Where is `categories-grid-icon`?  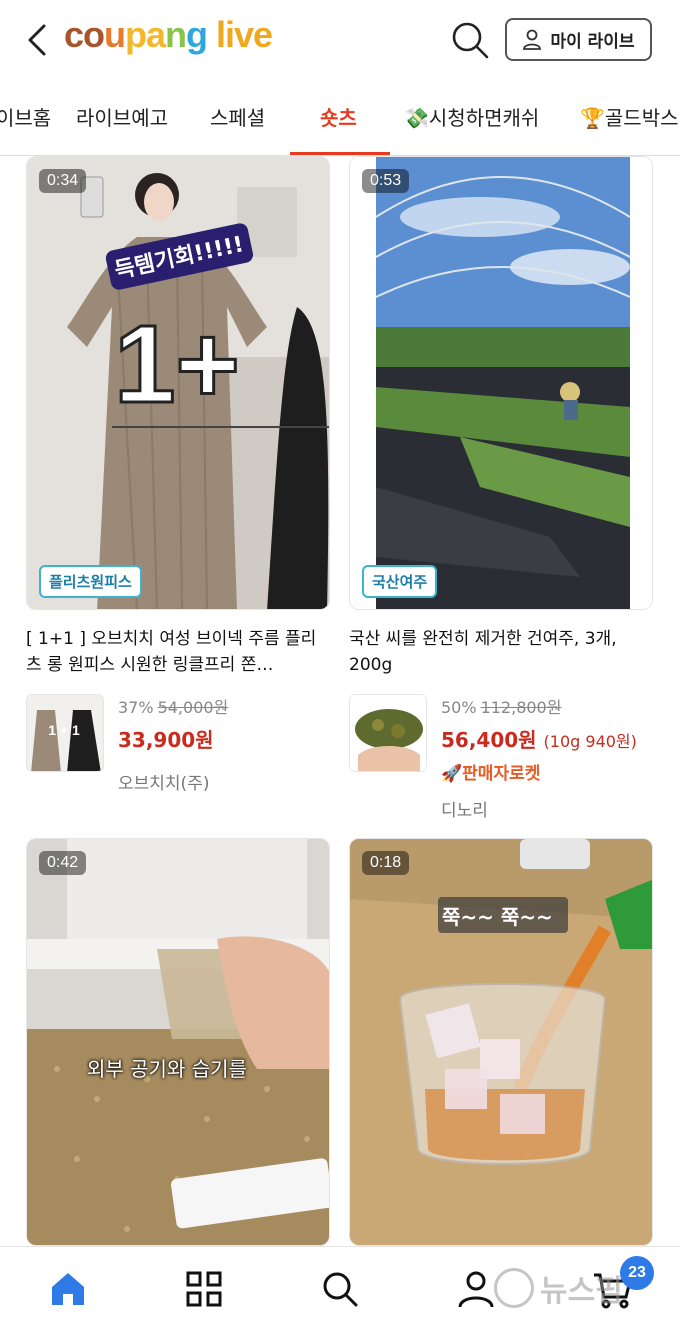 categories-grid-icon is located at coordinates (204, 1289).